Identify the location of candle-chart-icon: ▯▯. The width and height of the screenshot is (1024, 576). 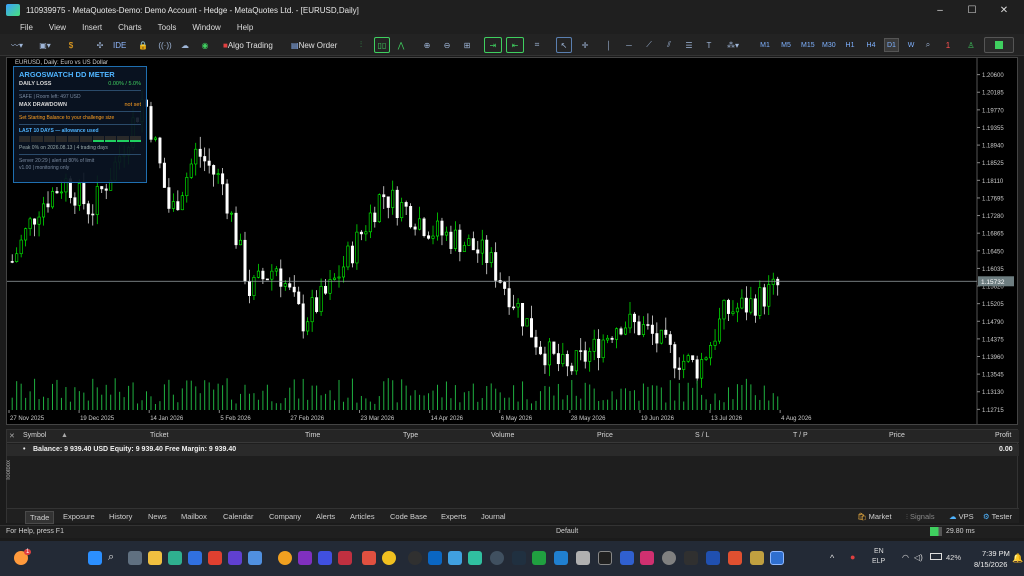
(382, 45).